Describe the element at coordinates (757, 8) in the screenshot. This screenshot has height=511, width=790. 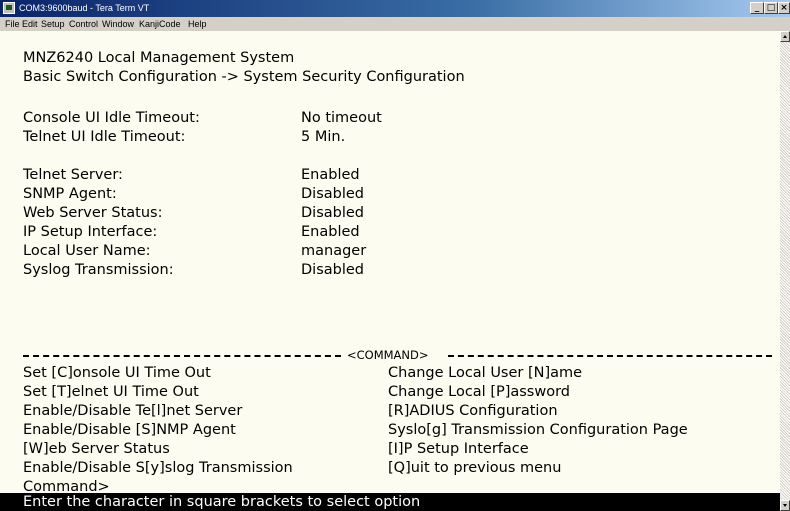
I see `minimize-button: _` at that location.